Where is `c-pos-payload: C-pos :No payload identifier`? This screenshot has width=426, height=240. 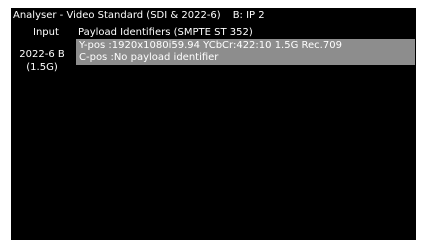
c-pos-payload: C-pos :No payload identifier is located at coordinates (149, 57).